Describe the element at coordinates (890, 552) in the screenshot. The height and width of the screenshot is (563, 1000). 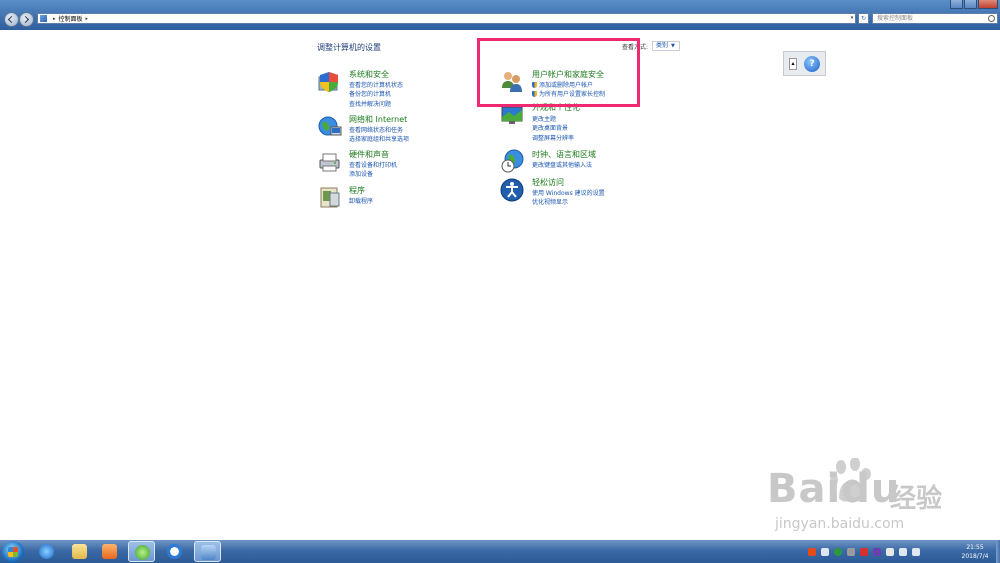
I see `flag-icon` at that location.